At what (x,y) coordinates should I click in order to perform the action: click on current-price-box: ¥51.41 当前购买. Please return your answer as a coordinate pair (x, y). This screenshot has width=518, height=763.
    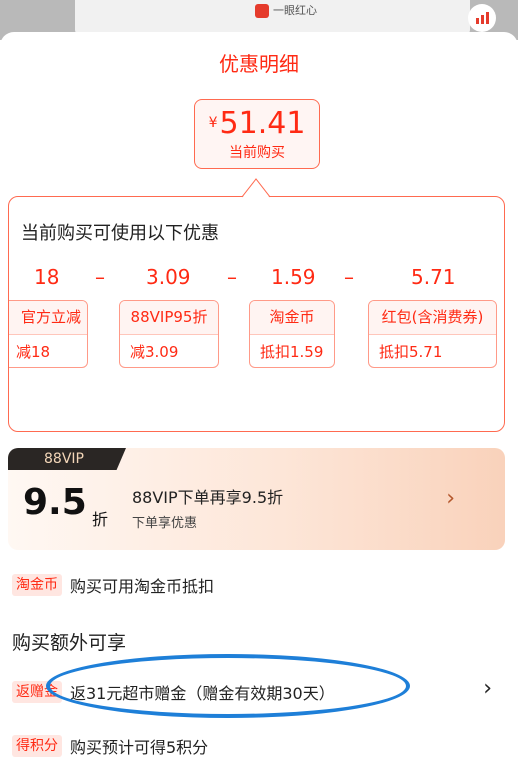
    Looking at the image, I should click on (257, 134).